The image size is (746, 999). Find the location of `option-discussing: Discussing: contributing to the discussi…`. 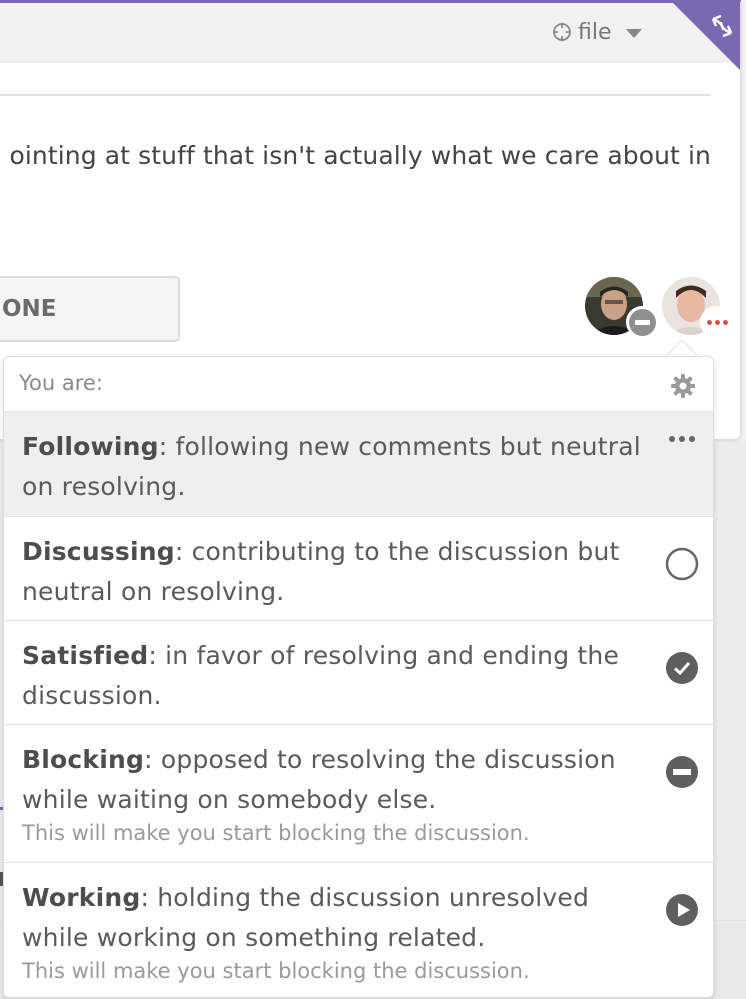

option-discussing: Discussing: contributing to the discussi… is located at coordinates (358, 569).